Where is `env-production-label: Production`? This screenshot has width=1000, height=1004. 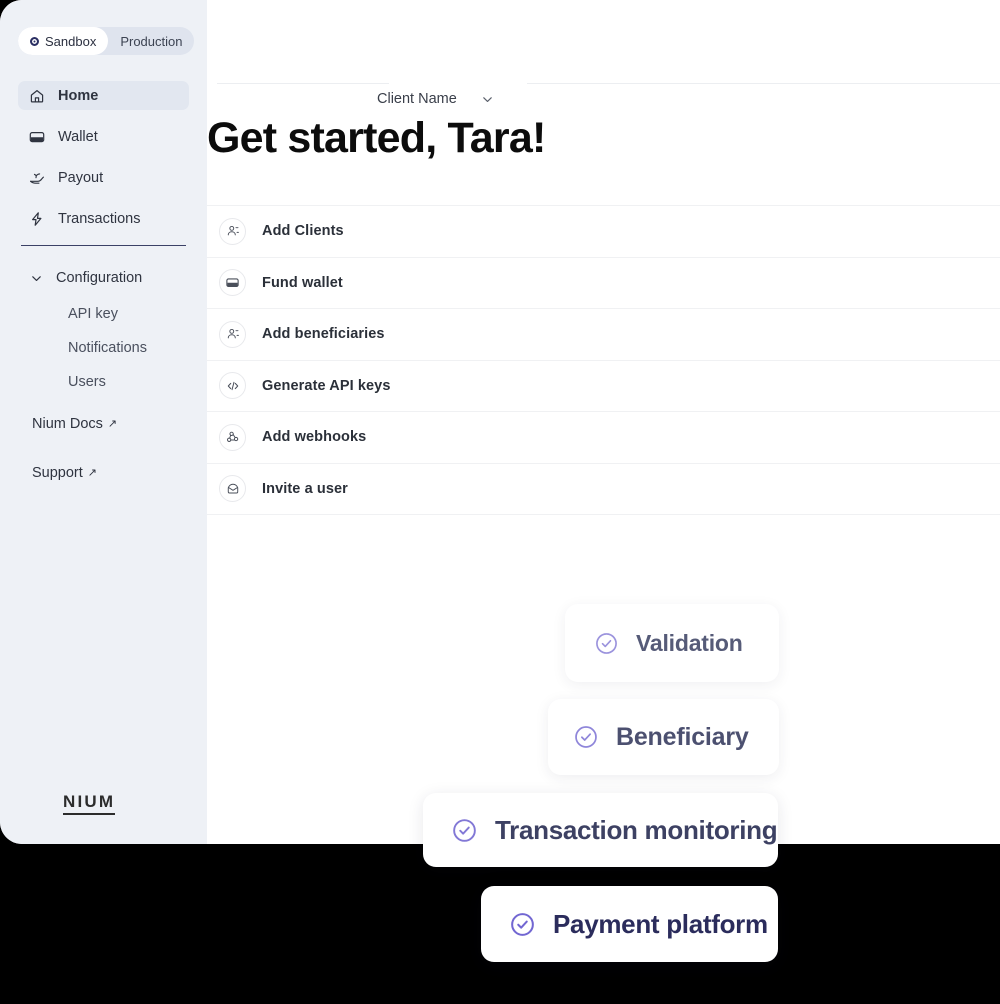 env-production-label: Production is located at coordinates (151, 41).